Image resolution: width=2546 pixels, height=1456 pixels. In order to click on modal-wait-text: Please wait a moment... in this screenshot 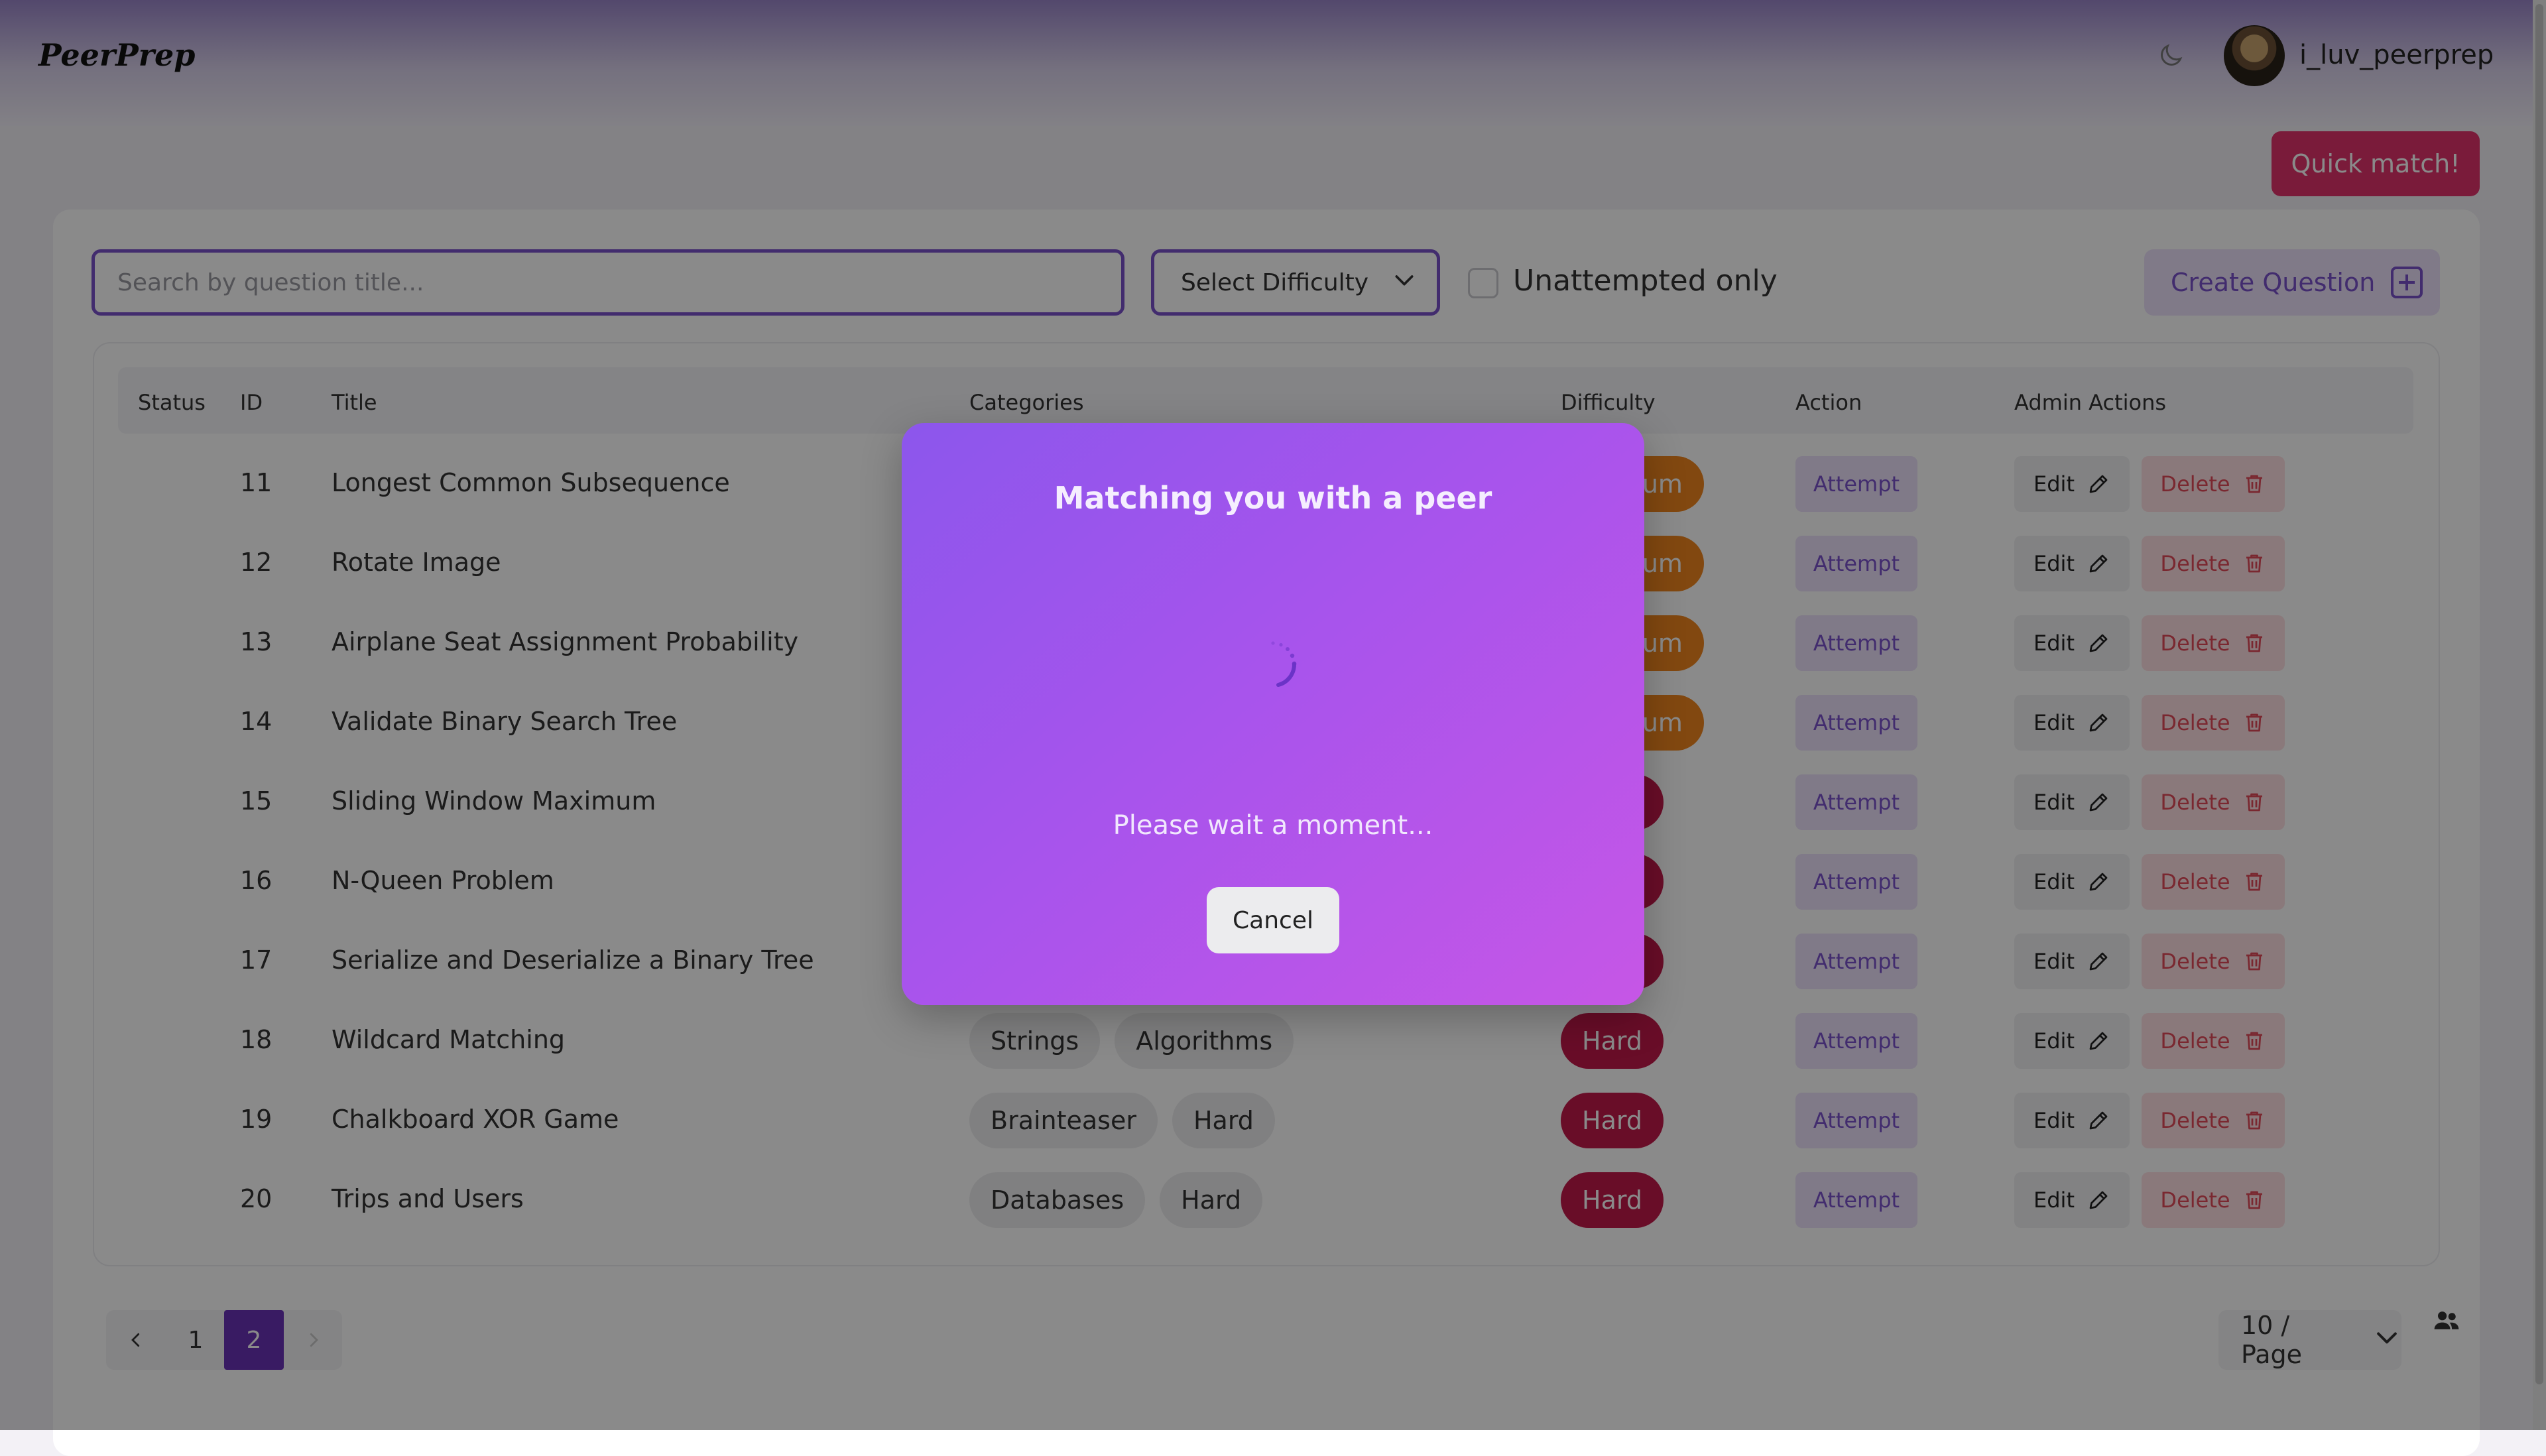, I will do `click(1273, 825)`.